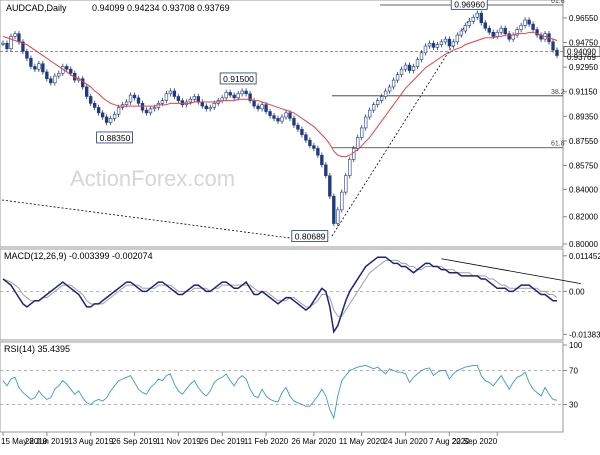  What do you see at coordinates (47, 441) in the screenshot?
I see `x-tick-label: 28 Jun 2019` at bounding box center [47, 441].